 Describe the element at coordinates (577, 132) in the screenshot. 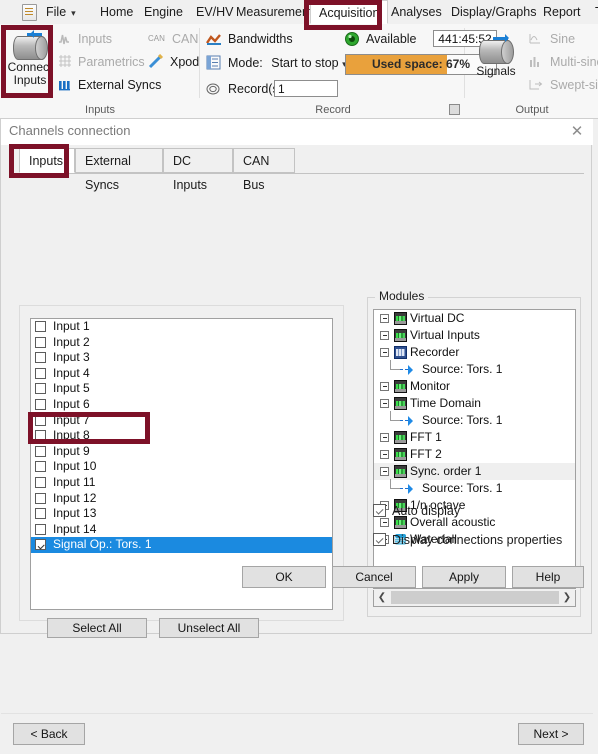

I see `close-icon: ✕` at that location.